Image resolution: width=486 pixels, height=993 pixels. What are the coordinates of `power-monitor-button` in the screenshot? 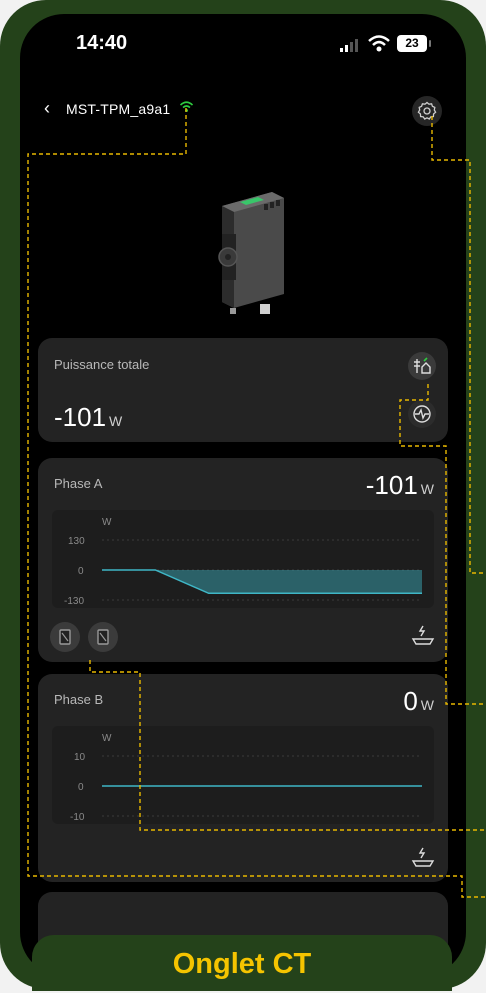 It's located at (422, 414).